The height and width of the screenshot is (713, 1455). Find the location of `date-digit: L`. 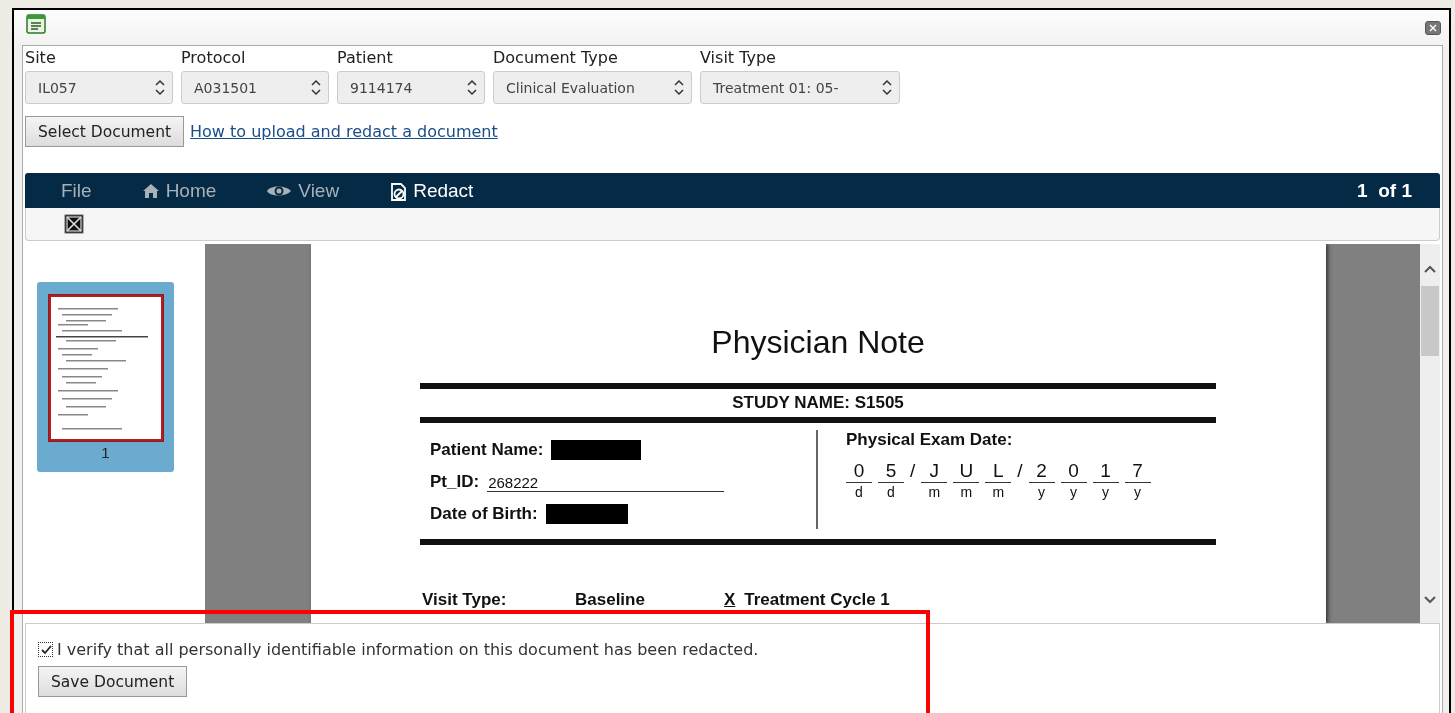

date-digit: L is located at coordinates (998, 471).